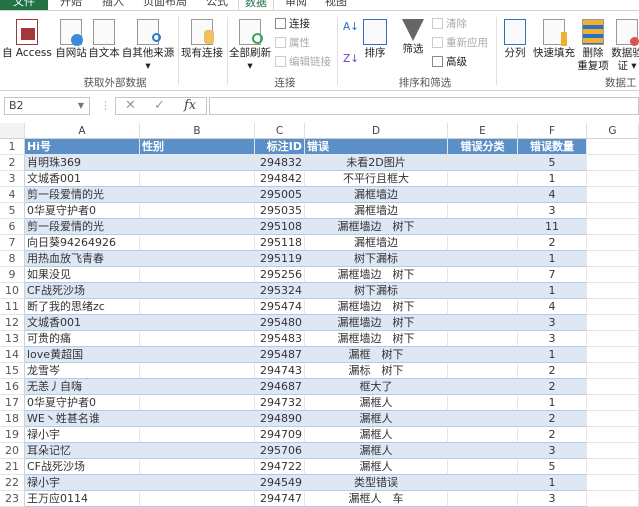 The image size is (639, 507). What do you see at coordinates (12, 211) in the screenshot?
I see `row-number: 5` at bounding box center [12, 211].